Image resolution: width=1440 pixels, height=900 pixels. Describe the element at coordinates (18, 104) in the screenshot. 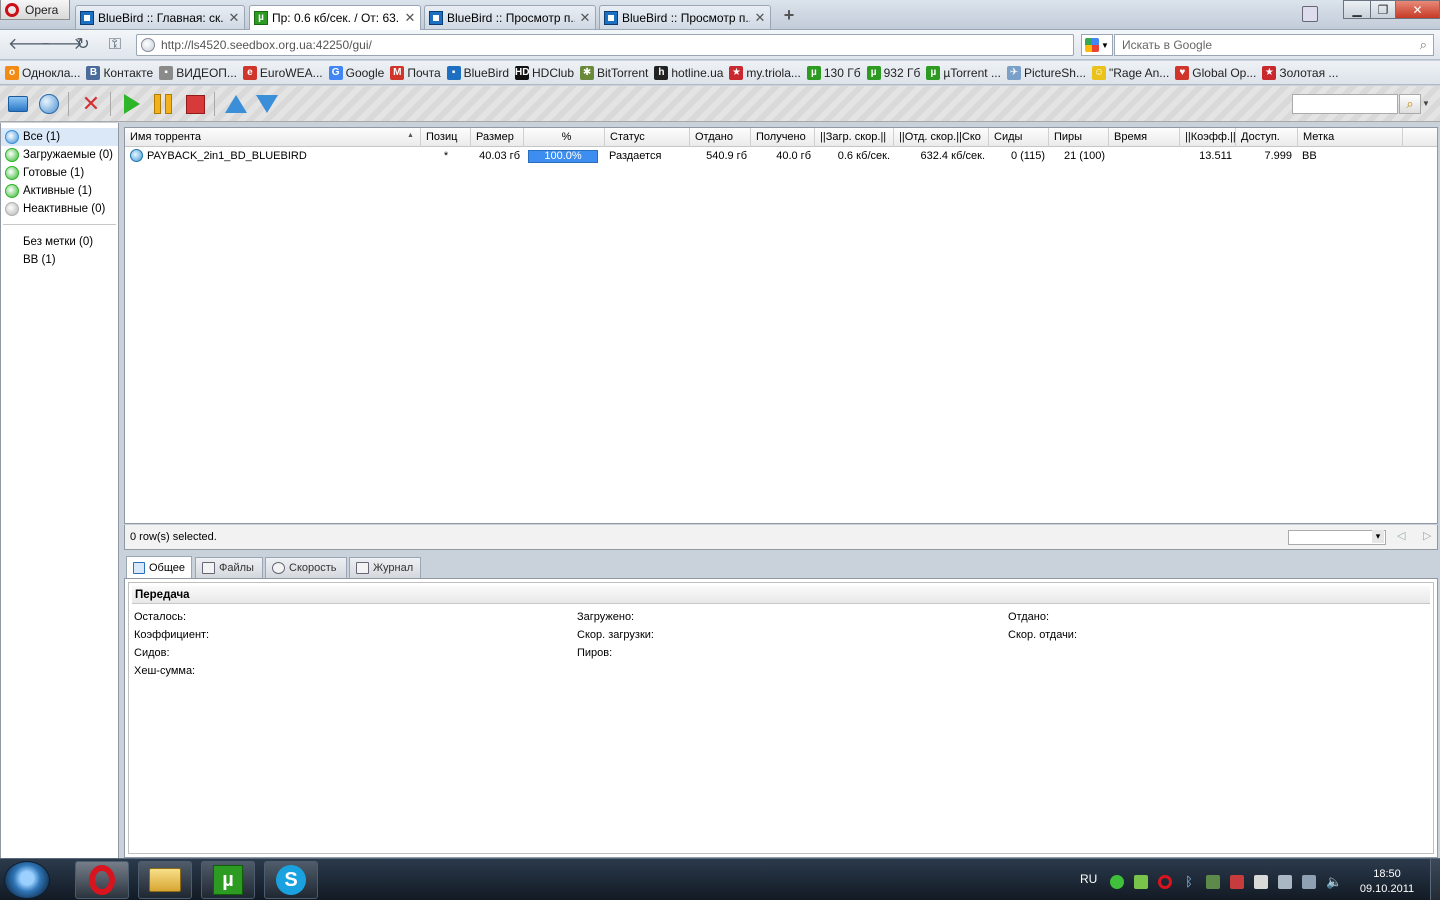

I see `add-torrent-button` at that location.